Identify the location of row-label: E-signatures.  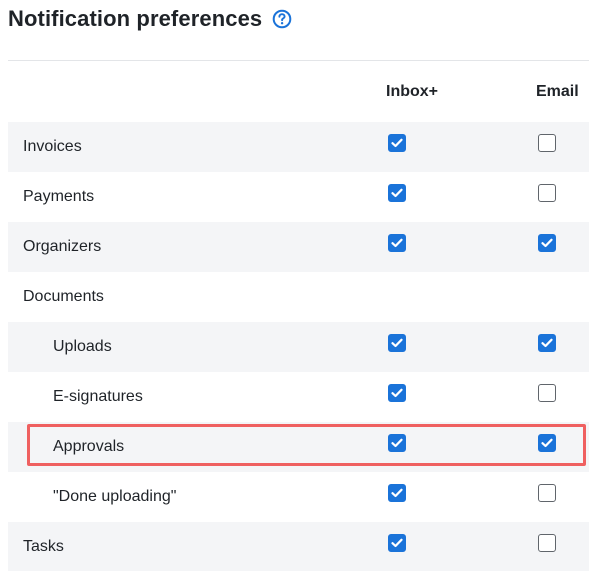
(98, 396).